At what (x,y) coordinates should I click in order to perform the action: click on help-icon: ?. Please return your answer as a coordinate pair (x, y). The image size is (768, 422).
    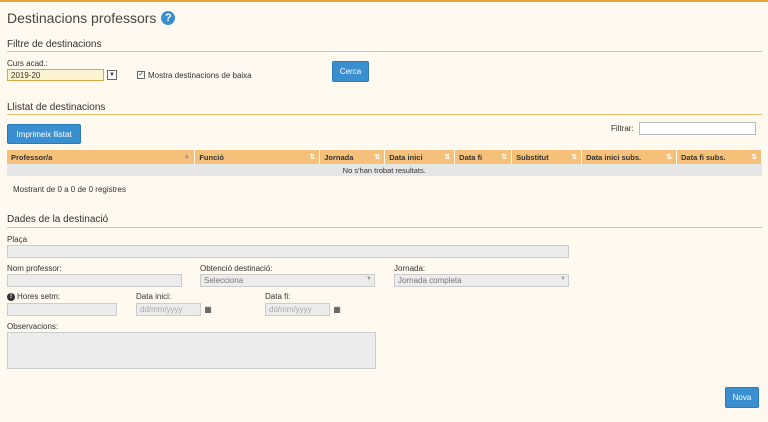
    Looking at the image, I should click on (168, 18).